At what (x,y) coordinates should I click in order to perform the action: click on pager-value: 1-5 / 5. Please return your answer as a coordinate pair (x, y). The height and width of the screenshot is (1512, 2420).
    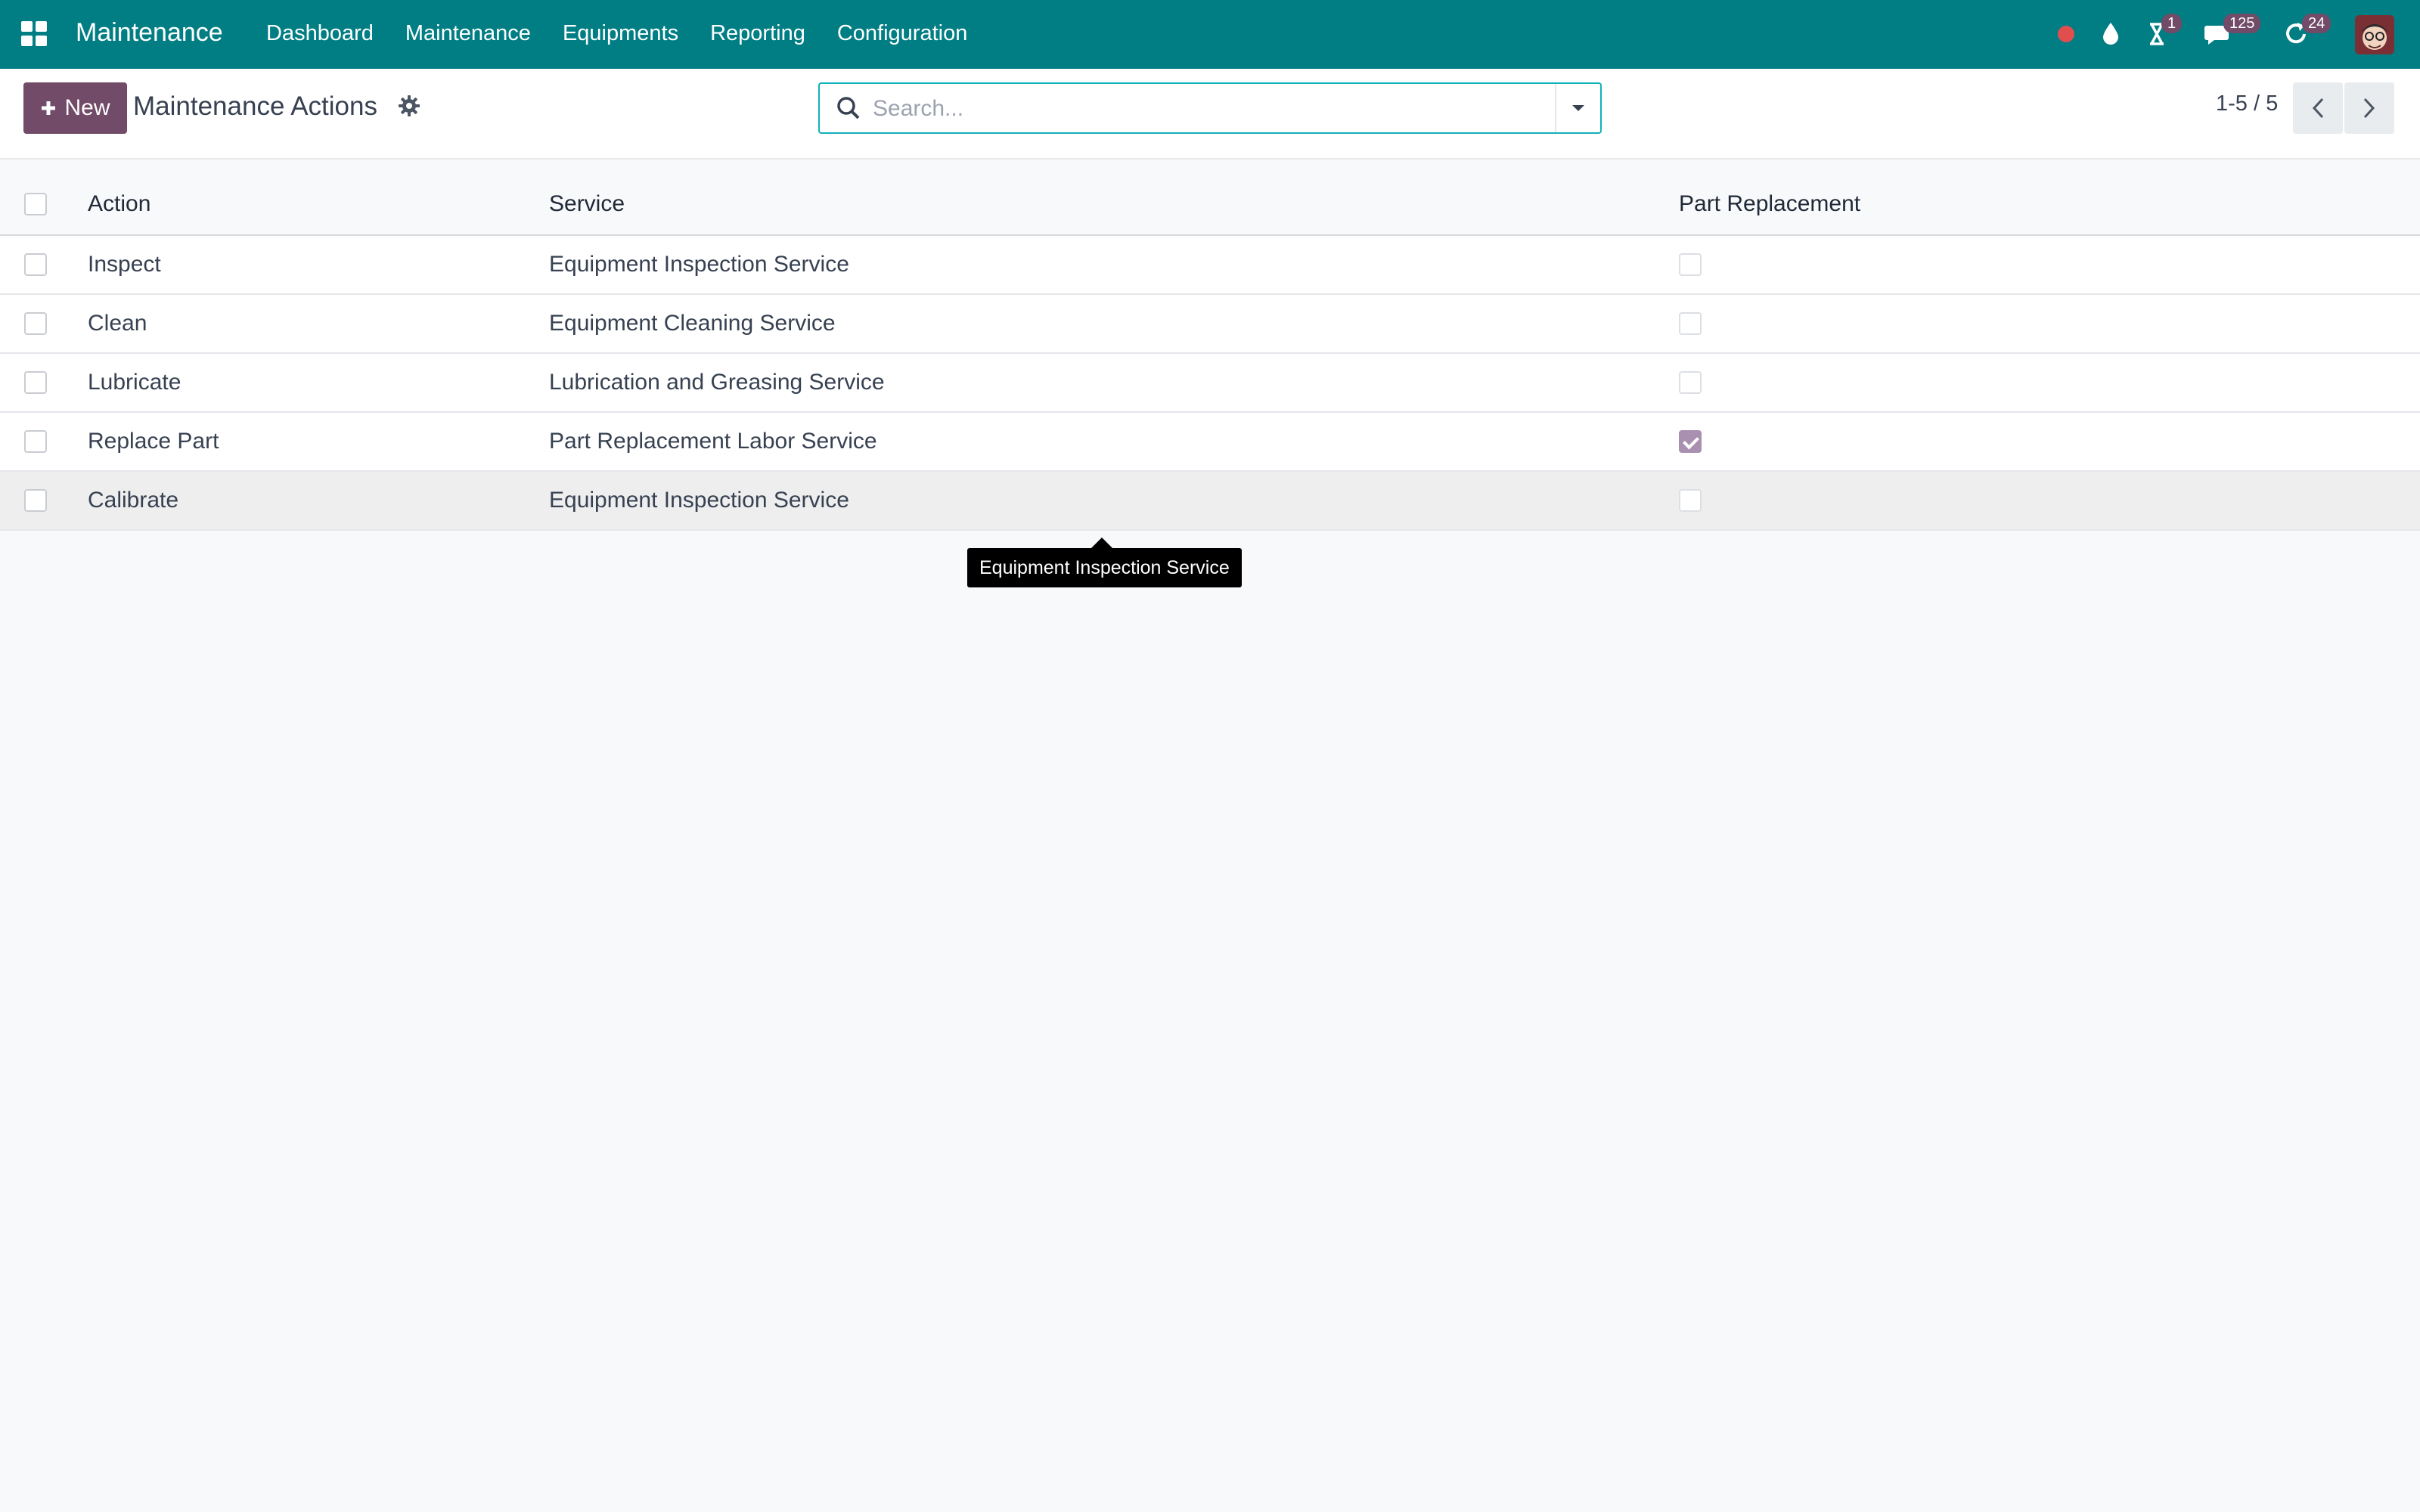
    Looking at the image, I should click on (2247, 103).